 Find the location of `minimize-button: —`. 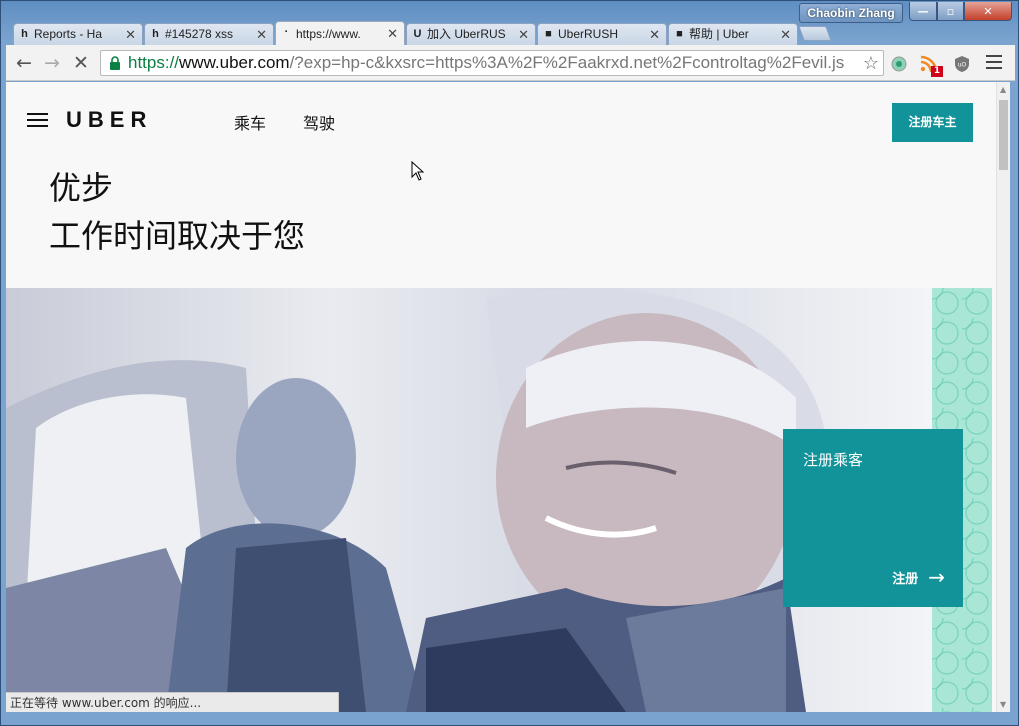

minimize-button: — is located at coordinates (923, 11).